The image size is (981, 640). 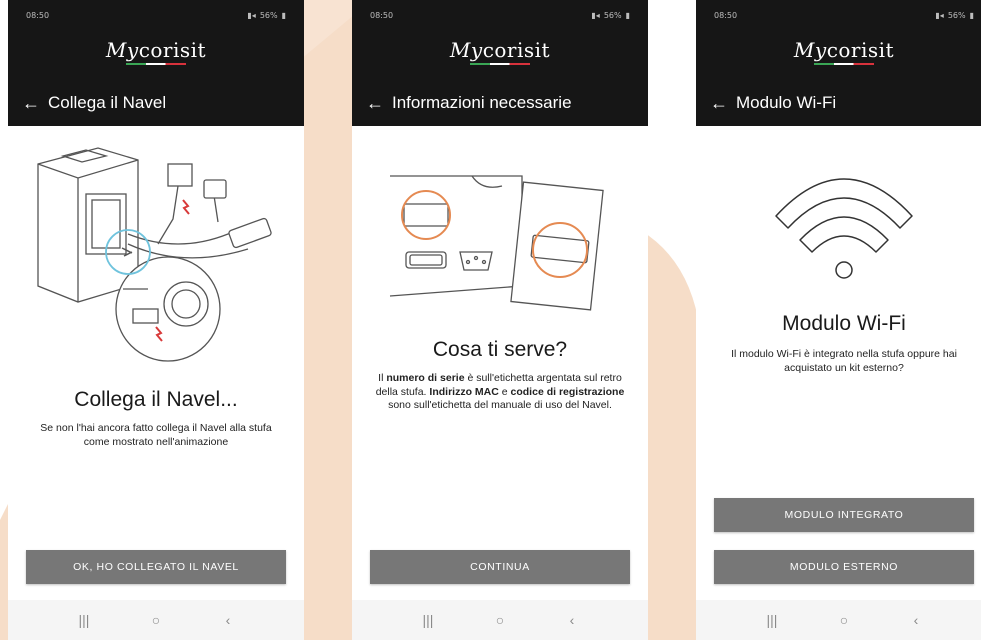 I want to click on continue-button: CONTINUA, so click(x=500, y=567).